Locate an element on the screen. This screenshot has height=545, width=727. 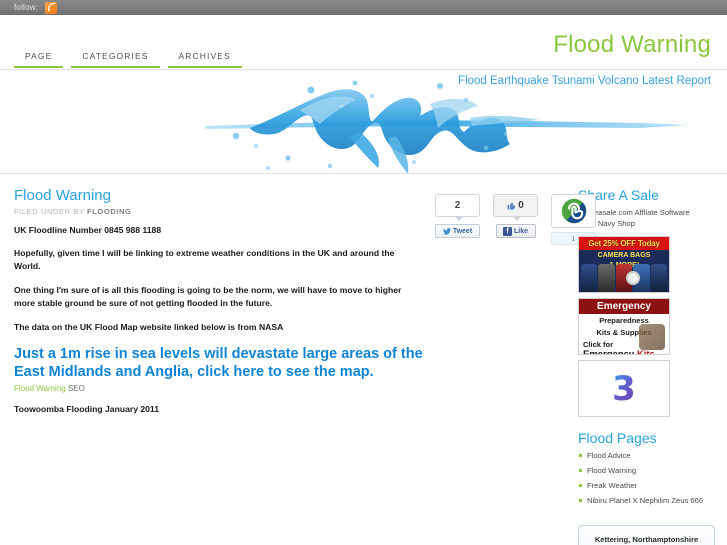
main-navigation: PAGE CATEGORIES ARCHIVES is located at coordinates (132, 57).